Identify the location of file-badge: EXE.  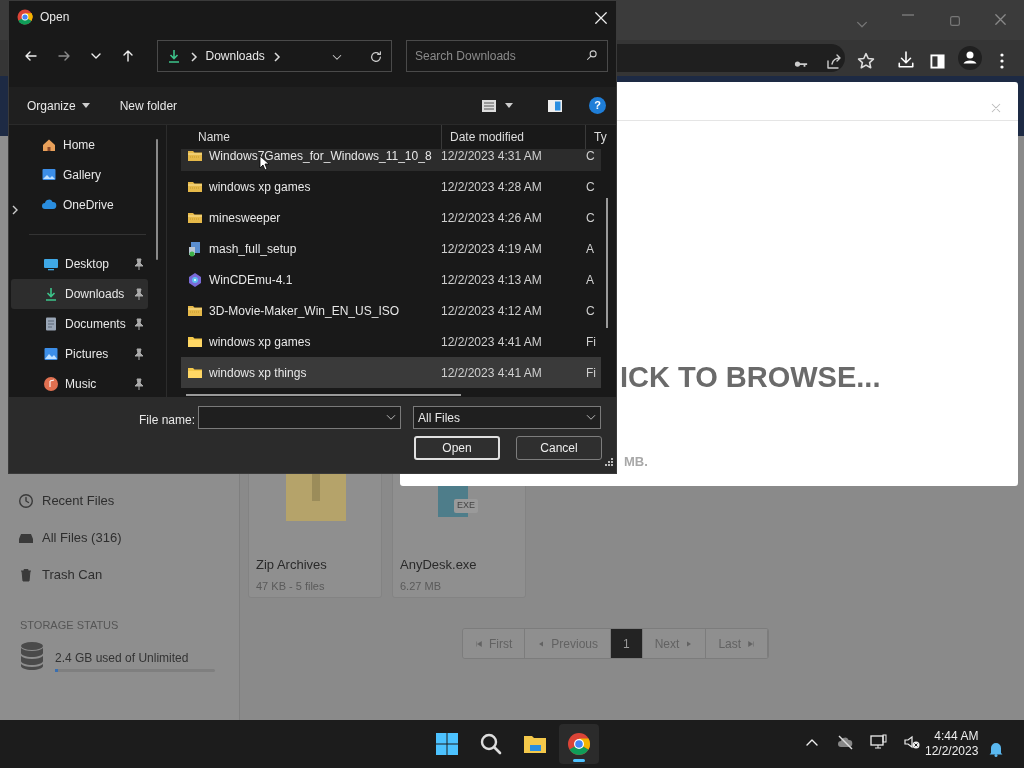
(466, 506).